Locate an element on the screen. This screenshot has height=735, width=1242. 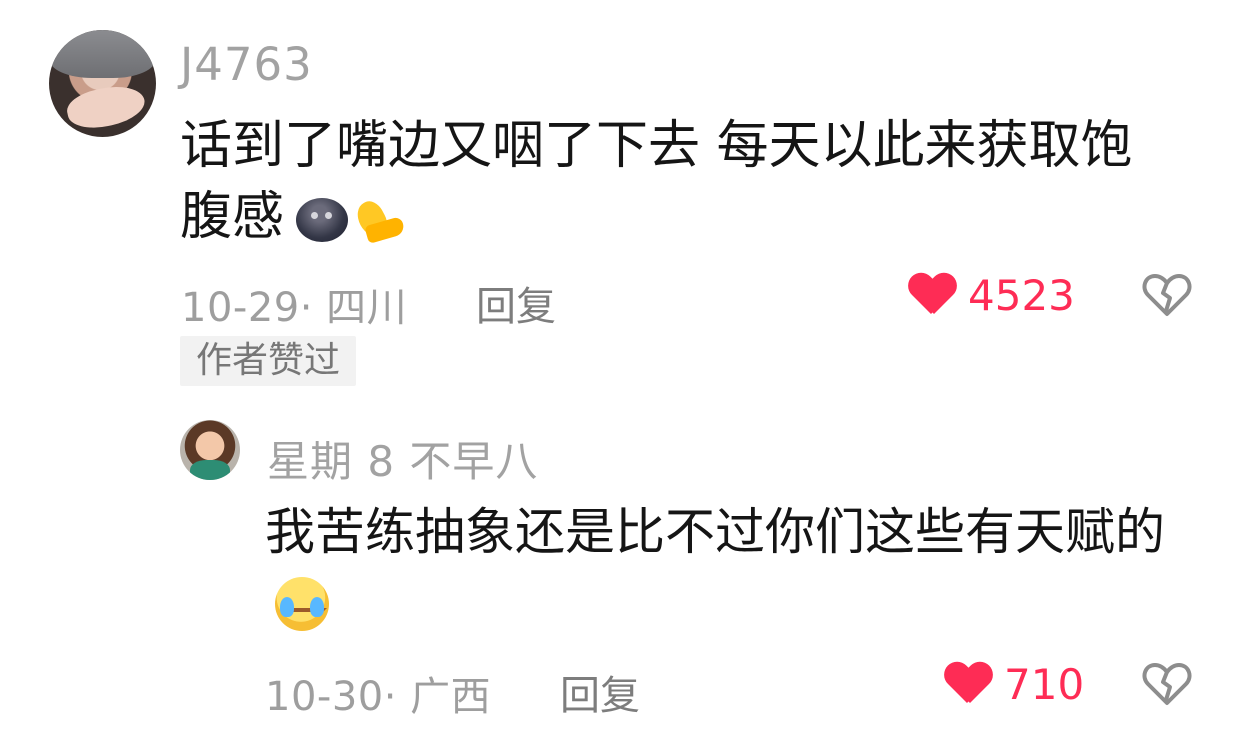
new-moon-face-icon is located at coordinates (322, 219).